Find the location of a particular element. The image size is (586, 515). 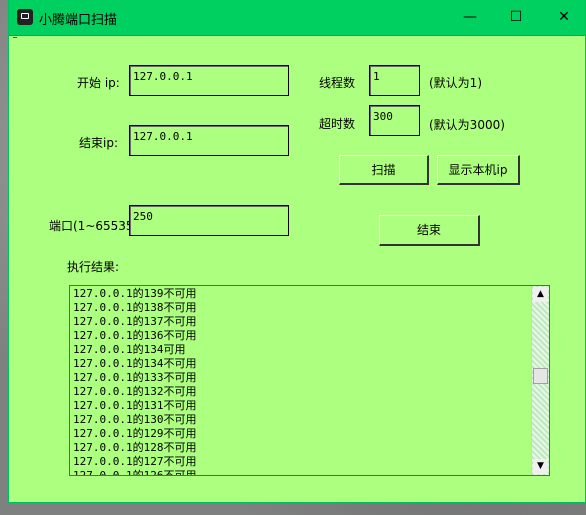

show-local-ip-button: 显示本机ip is located at coordinates (478, 170).